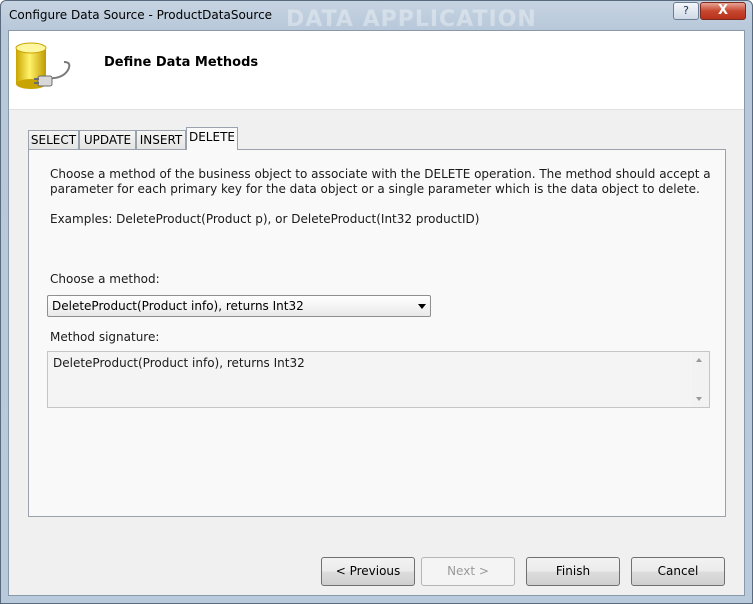 The height and width of the screenshot is (604, 753). I want to click on method-label: Choose a method:, so click(105, 279).